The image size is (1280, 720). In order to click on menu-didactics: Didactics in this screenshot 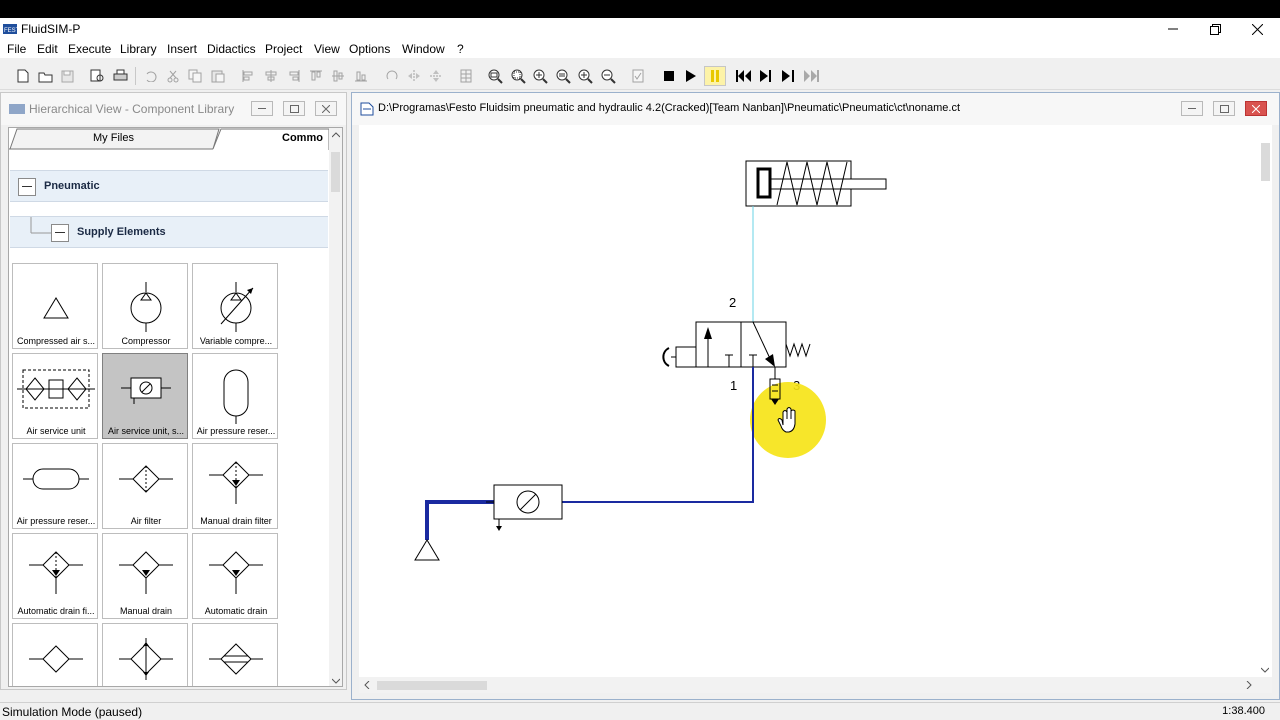, I will do `click(231, 49)`.